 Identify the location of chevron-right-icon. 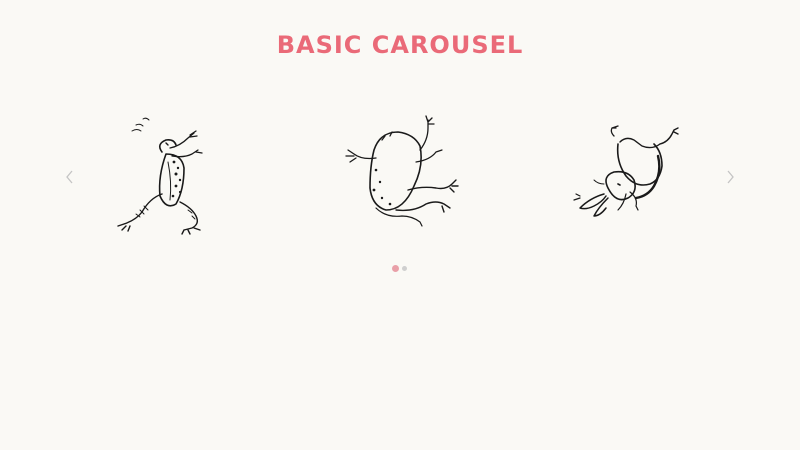
(730, 177).